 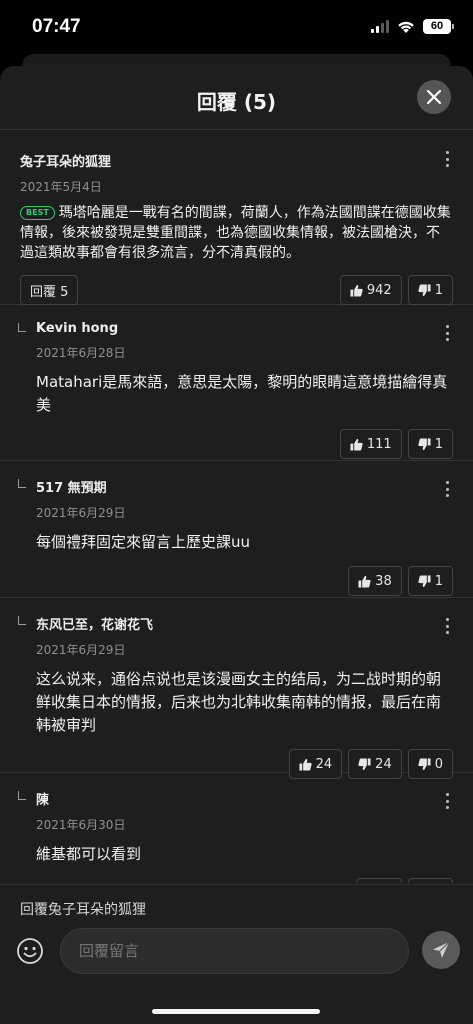 I want to click on comment-author: 兔子耳朵的狐狸, so click(x=236, y=160).